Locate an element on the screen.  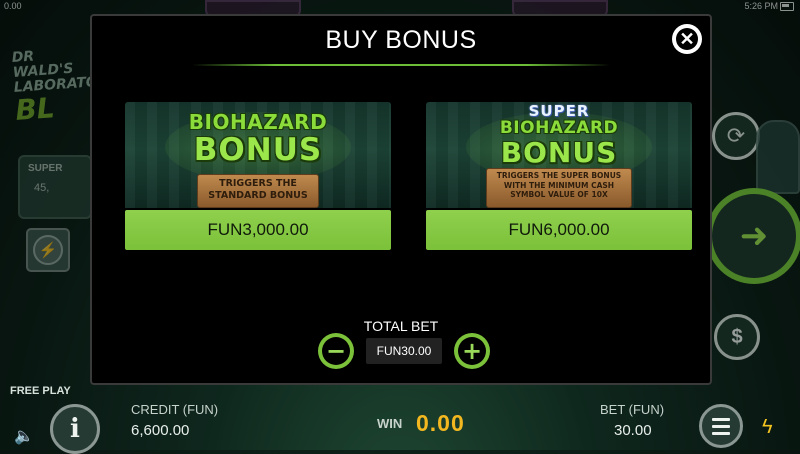
close-button: ✕ is located at coordinates (687, 39).